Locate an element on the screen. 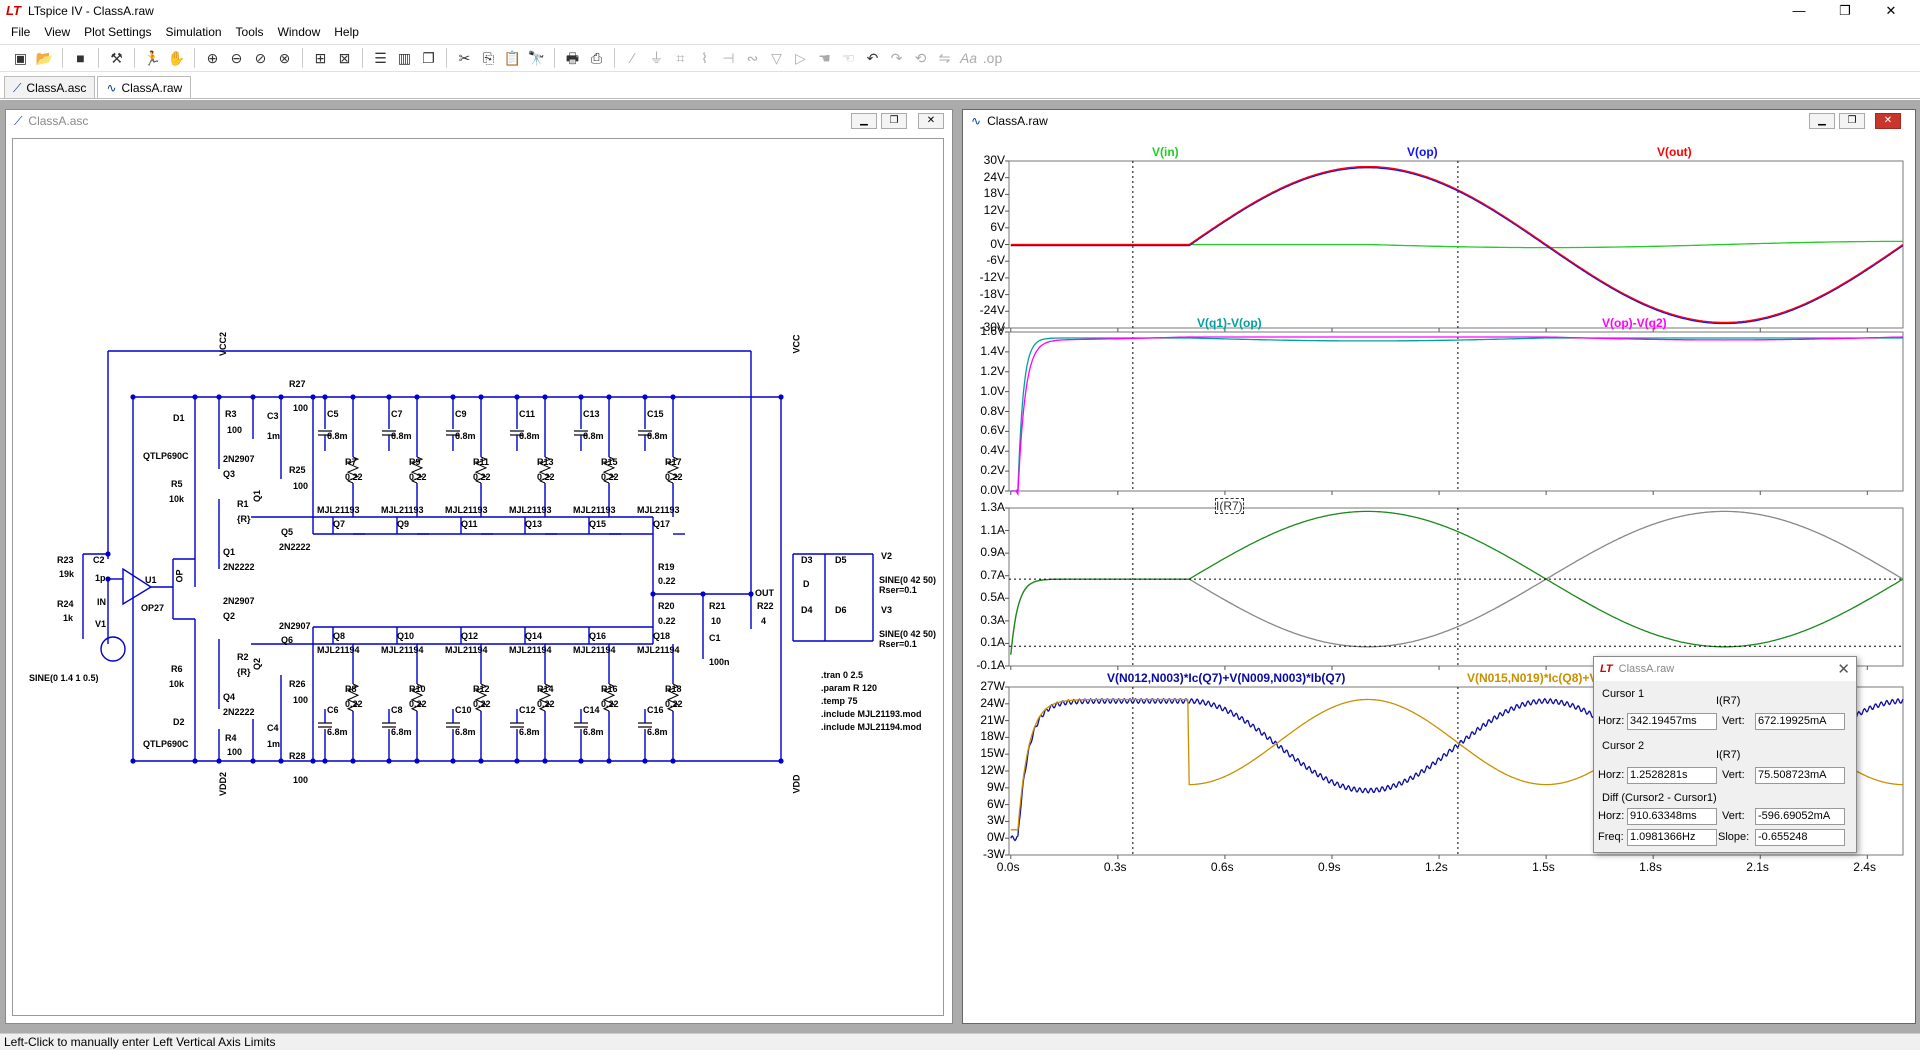 The height and width of the screenshot is (1050, 1920). spice-directive-icon: .op is located at coordinates (992, 58).